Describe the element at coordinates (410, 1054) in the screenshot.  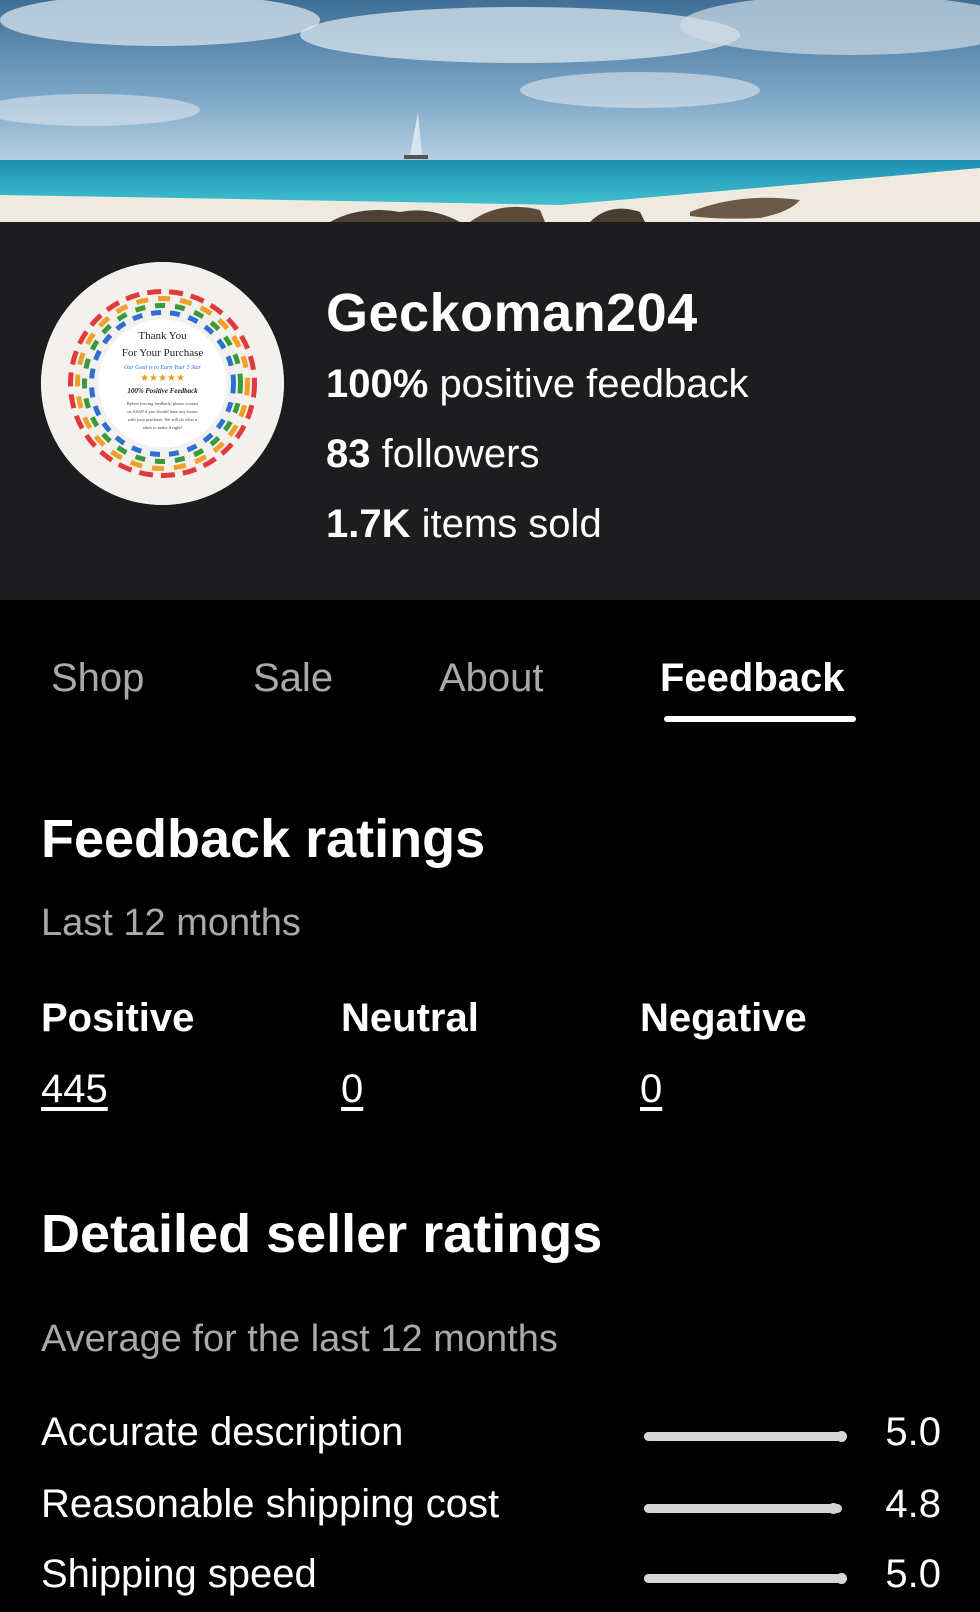
I see `neutral-rating: Neutral 0` at that location.